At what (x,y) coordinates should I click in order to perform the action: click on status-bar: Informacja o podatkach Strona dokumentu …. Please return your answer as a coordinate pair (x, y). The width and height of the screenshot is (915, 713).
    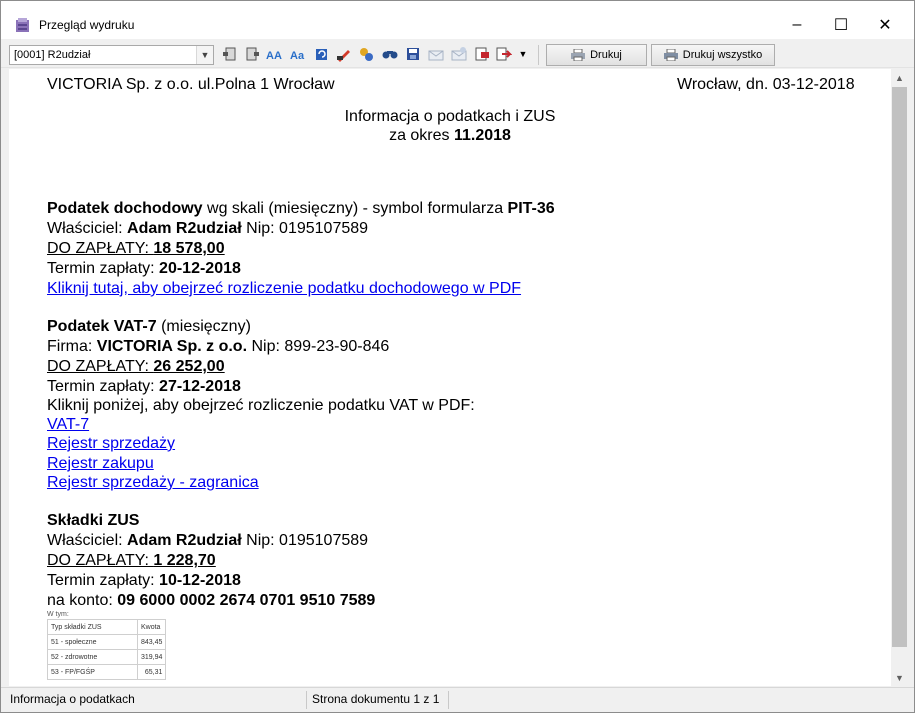
    Looking at the image, I should click on (457, 699).